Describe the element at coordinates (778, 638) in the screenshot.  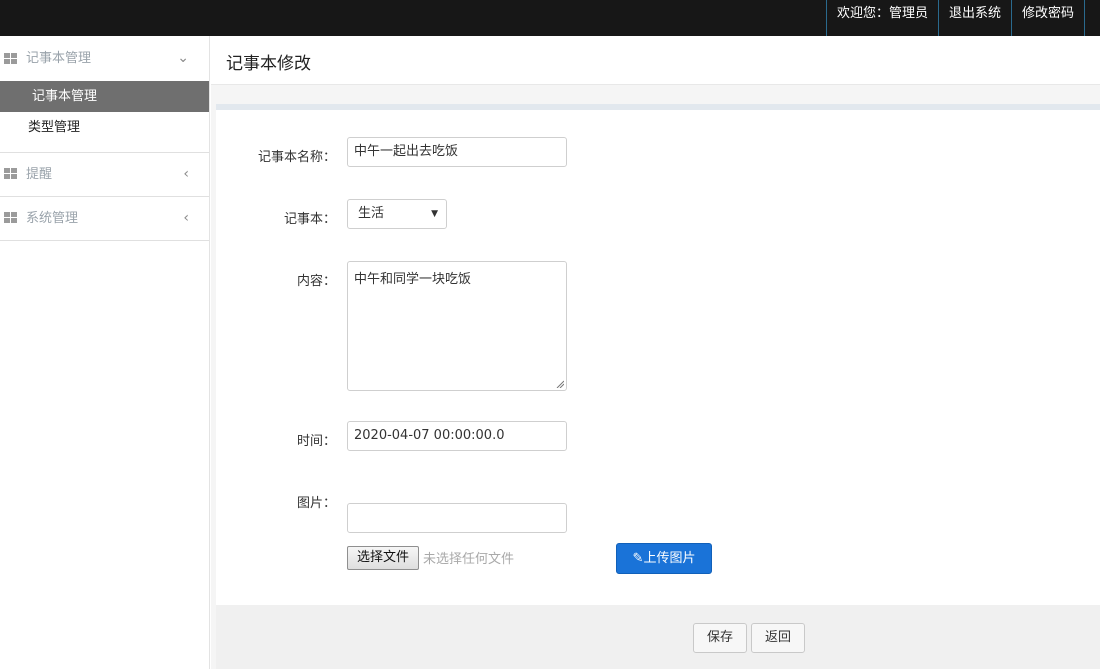
I see `back-button: 返回` at that location.